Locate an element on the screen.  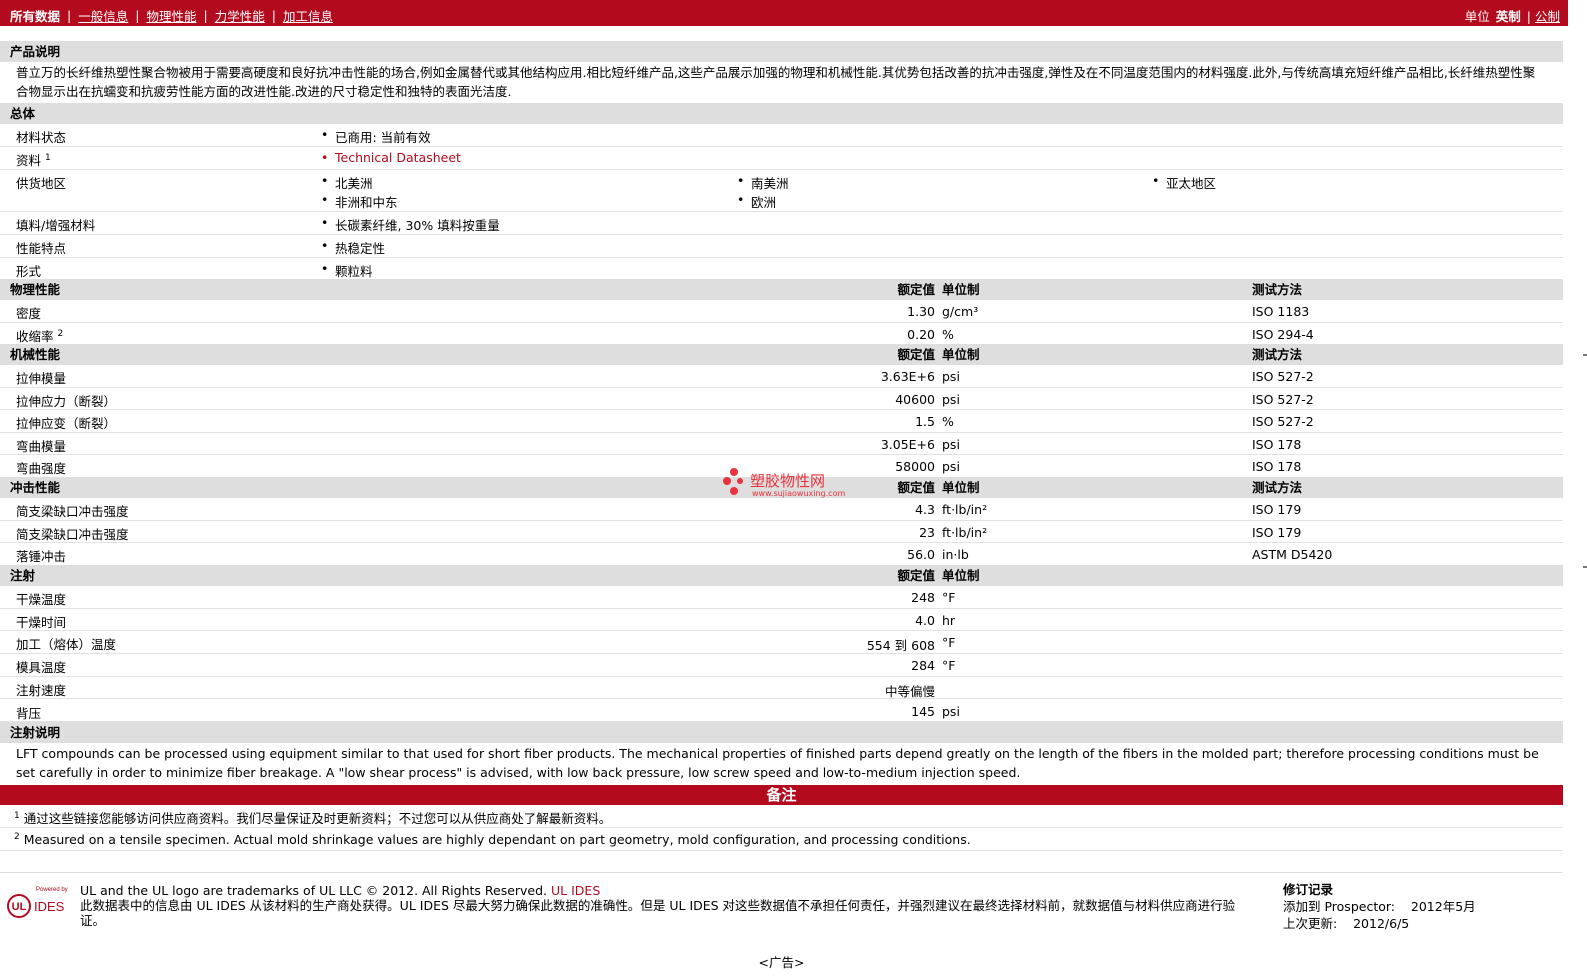
ul-ides-logo: UL Powered by IDES is located at coordinates (39, 904).